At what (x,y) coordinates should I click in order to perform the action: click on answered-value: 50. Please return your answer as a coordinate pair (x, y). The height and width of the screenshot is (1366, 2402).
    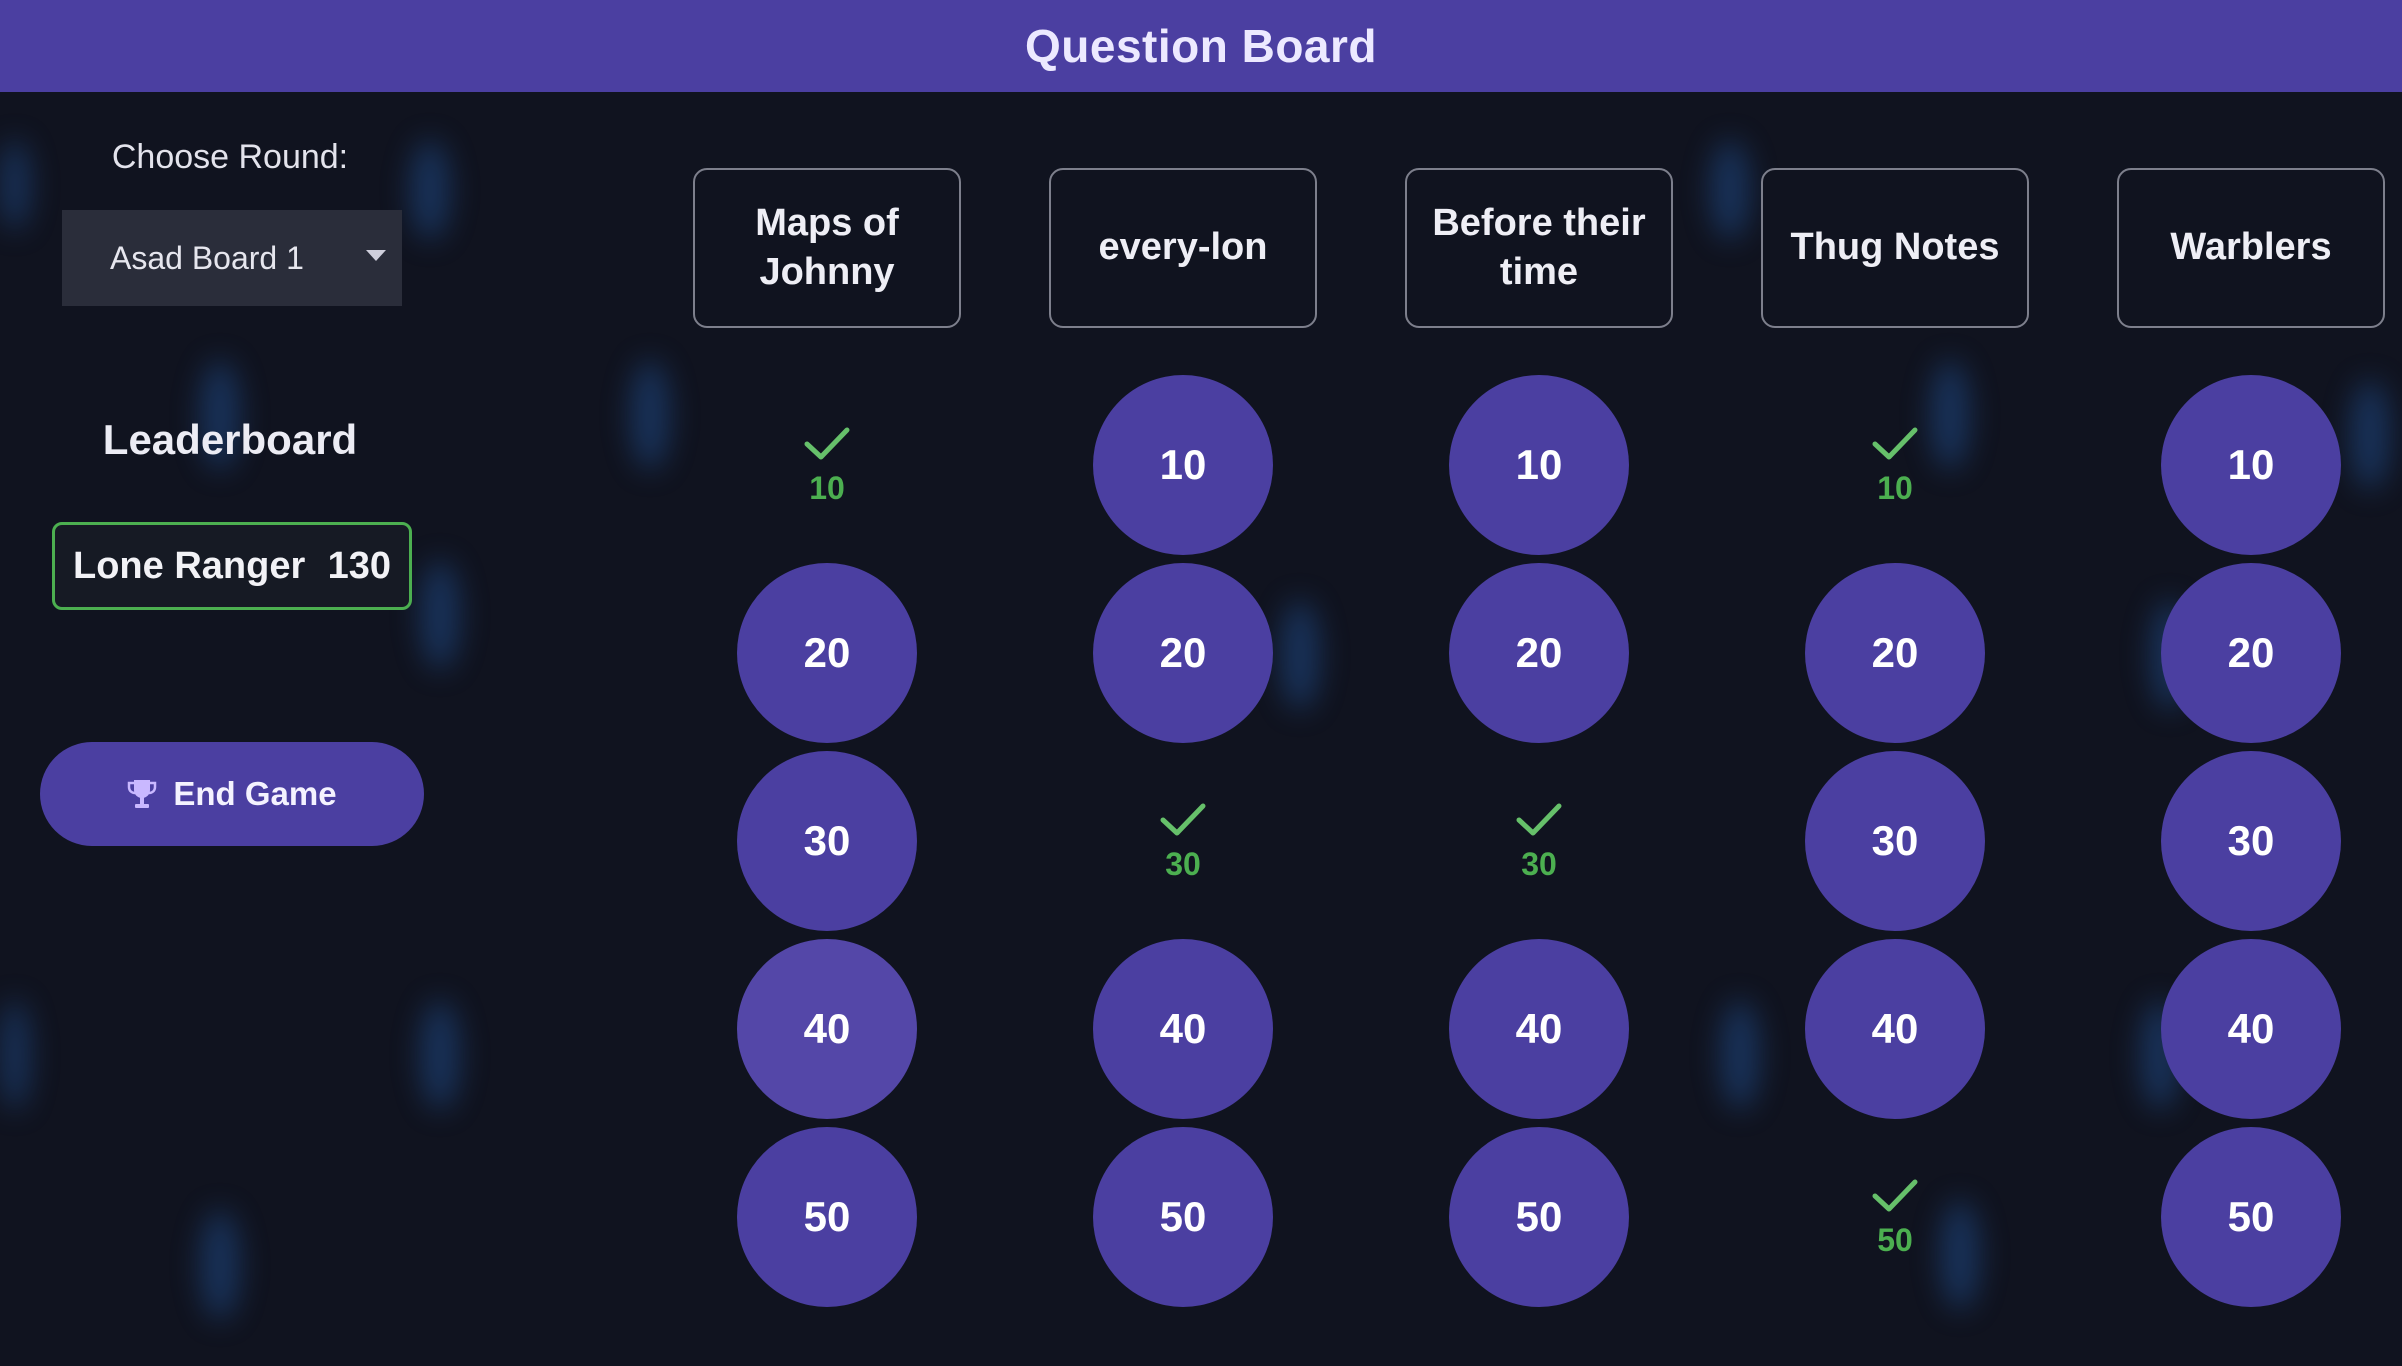
    Looking at the image, I should click on (1895, 1239).